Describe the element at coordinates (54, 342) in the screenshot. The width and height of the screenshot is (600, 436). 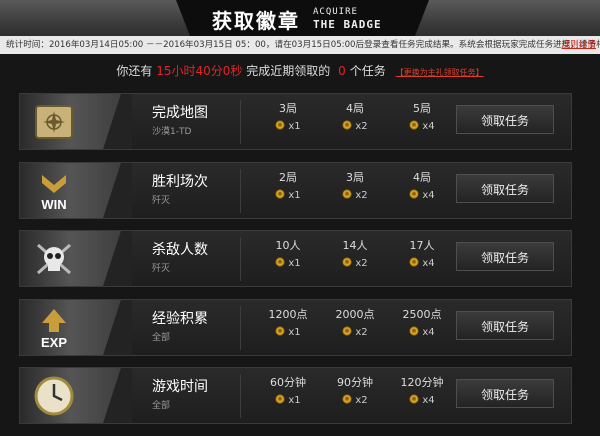
I see `svg-text: EXP` at that location.